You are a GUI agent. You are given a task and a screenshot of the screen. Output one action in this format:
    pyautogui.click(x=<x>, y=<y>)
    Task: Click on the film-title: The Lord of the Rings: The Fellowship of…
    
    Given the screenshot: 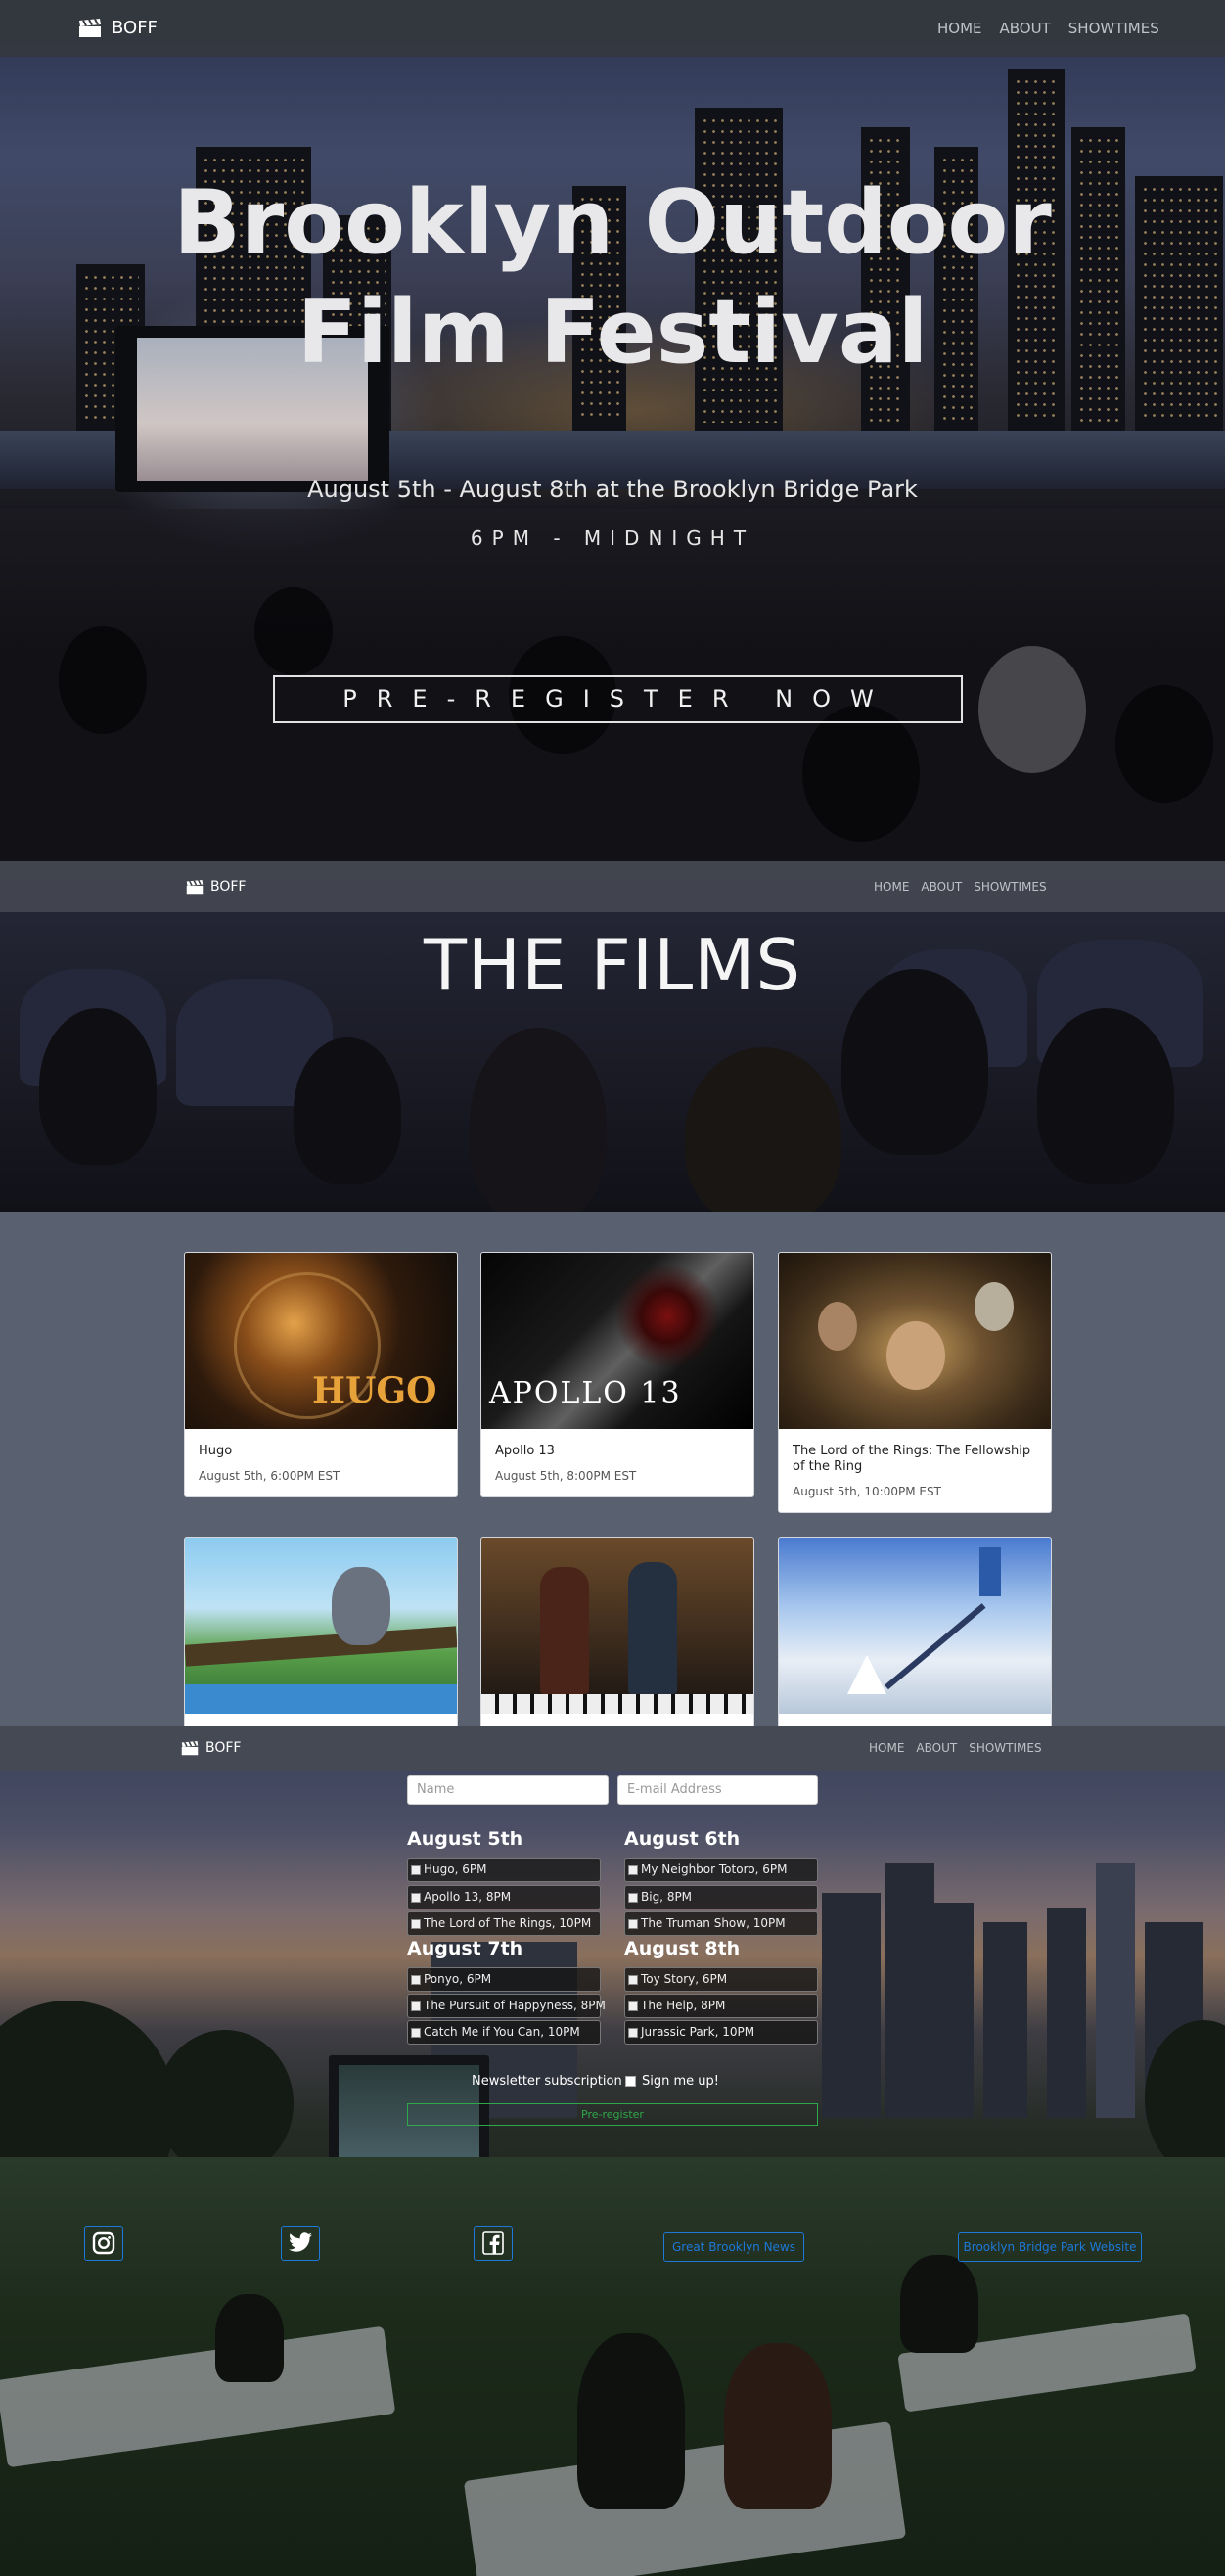 What is the action you would take?
    pyautogui.click(x=912, y=1459)
    